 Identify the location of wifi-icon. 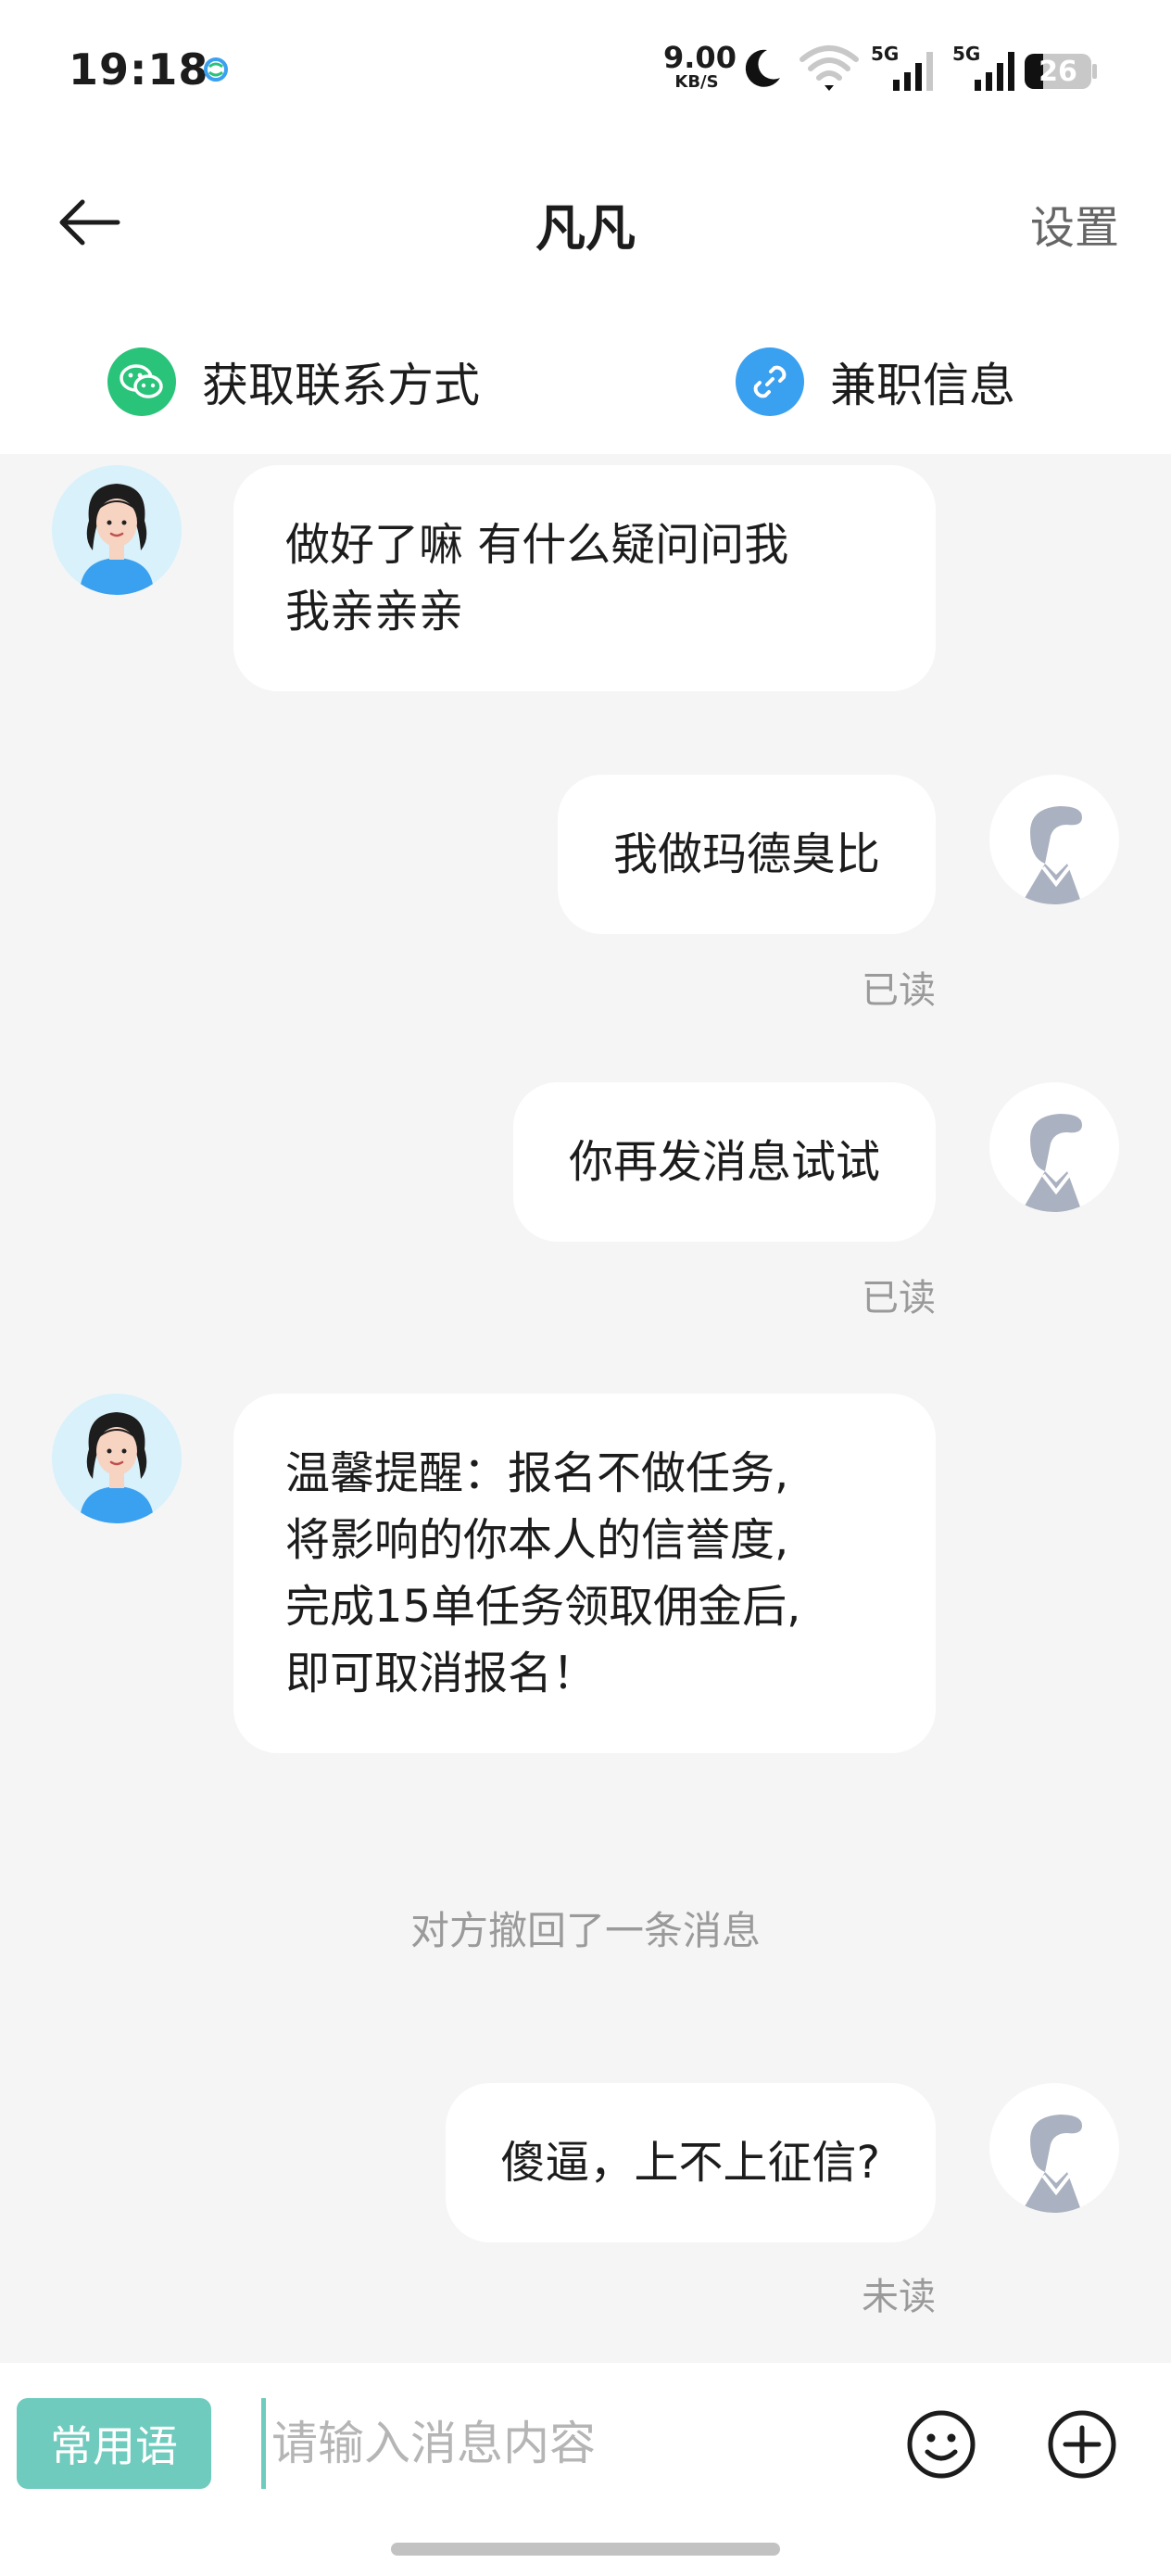
(830, 68).